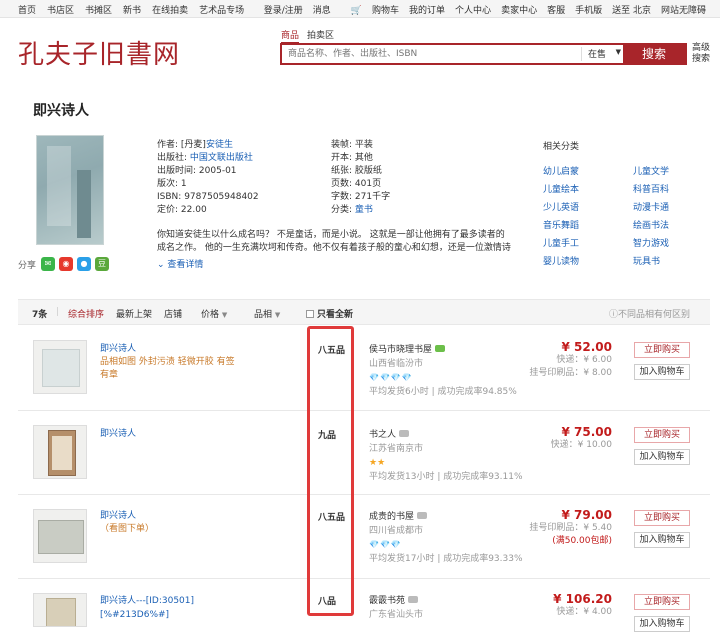 The height and width of the screenshot is (632, 720). I want to click on search-input, so click(429, 54).